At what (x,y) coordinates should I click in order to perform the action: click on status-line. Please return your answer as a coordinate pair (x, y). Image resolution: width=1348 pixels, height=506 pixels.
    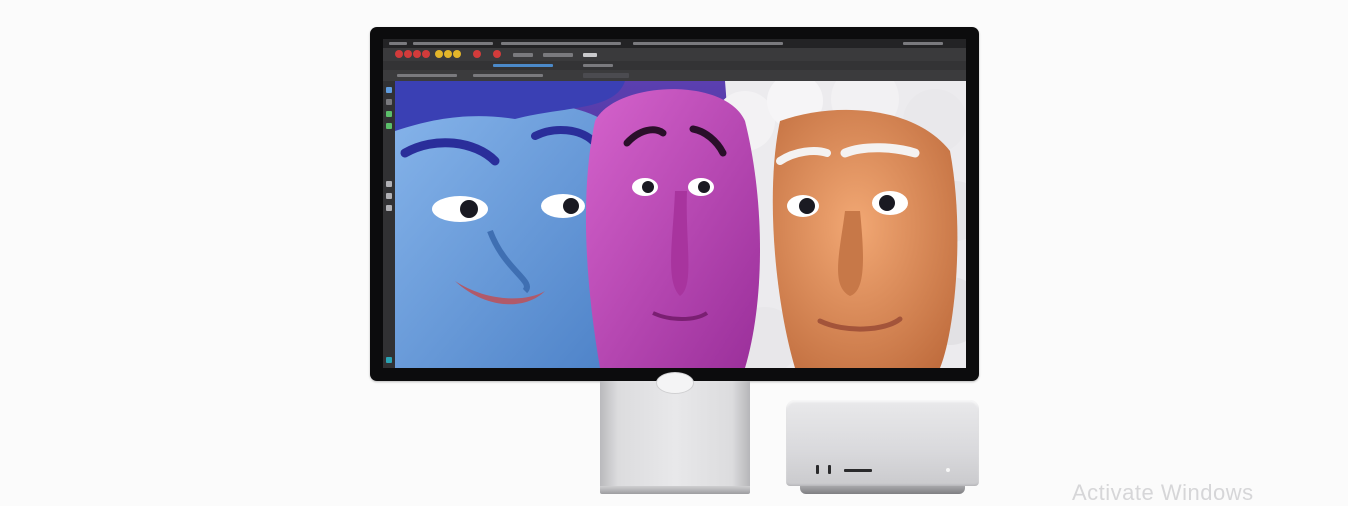
    Looking at the image, I should click on (674, 65).